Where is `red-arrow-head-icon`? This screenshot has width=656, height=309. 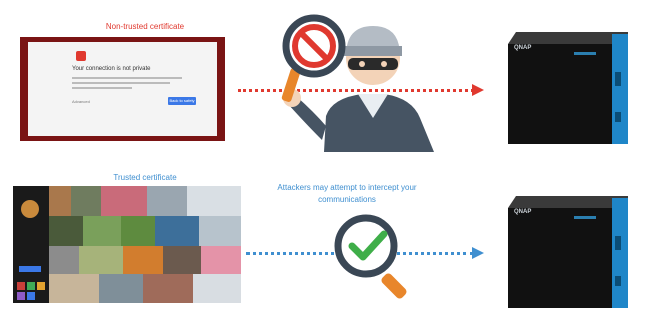
red-arrow-head-icon is located at coordinates (478, 90).